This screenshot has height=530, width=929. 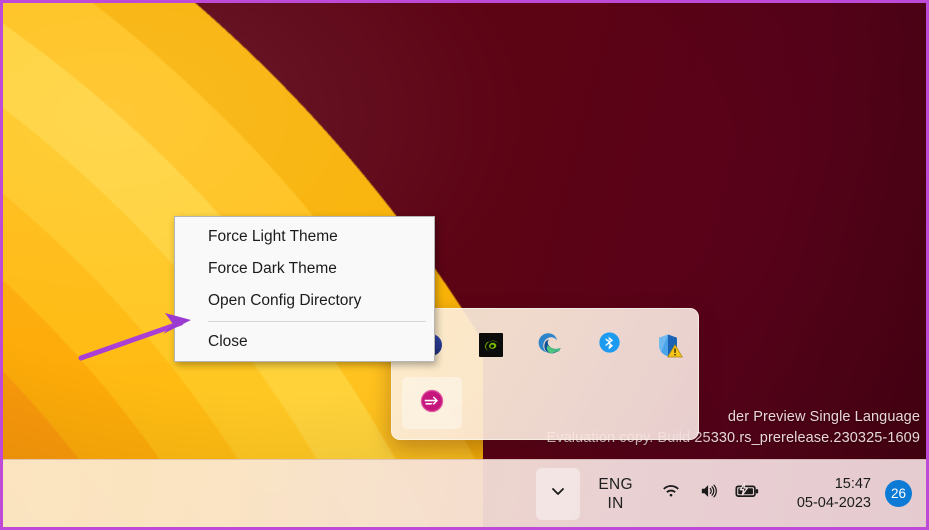 I want to click on battery-charging-icon, so click(x=747, y=493).